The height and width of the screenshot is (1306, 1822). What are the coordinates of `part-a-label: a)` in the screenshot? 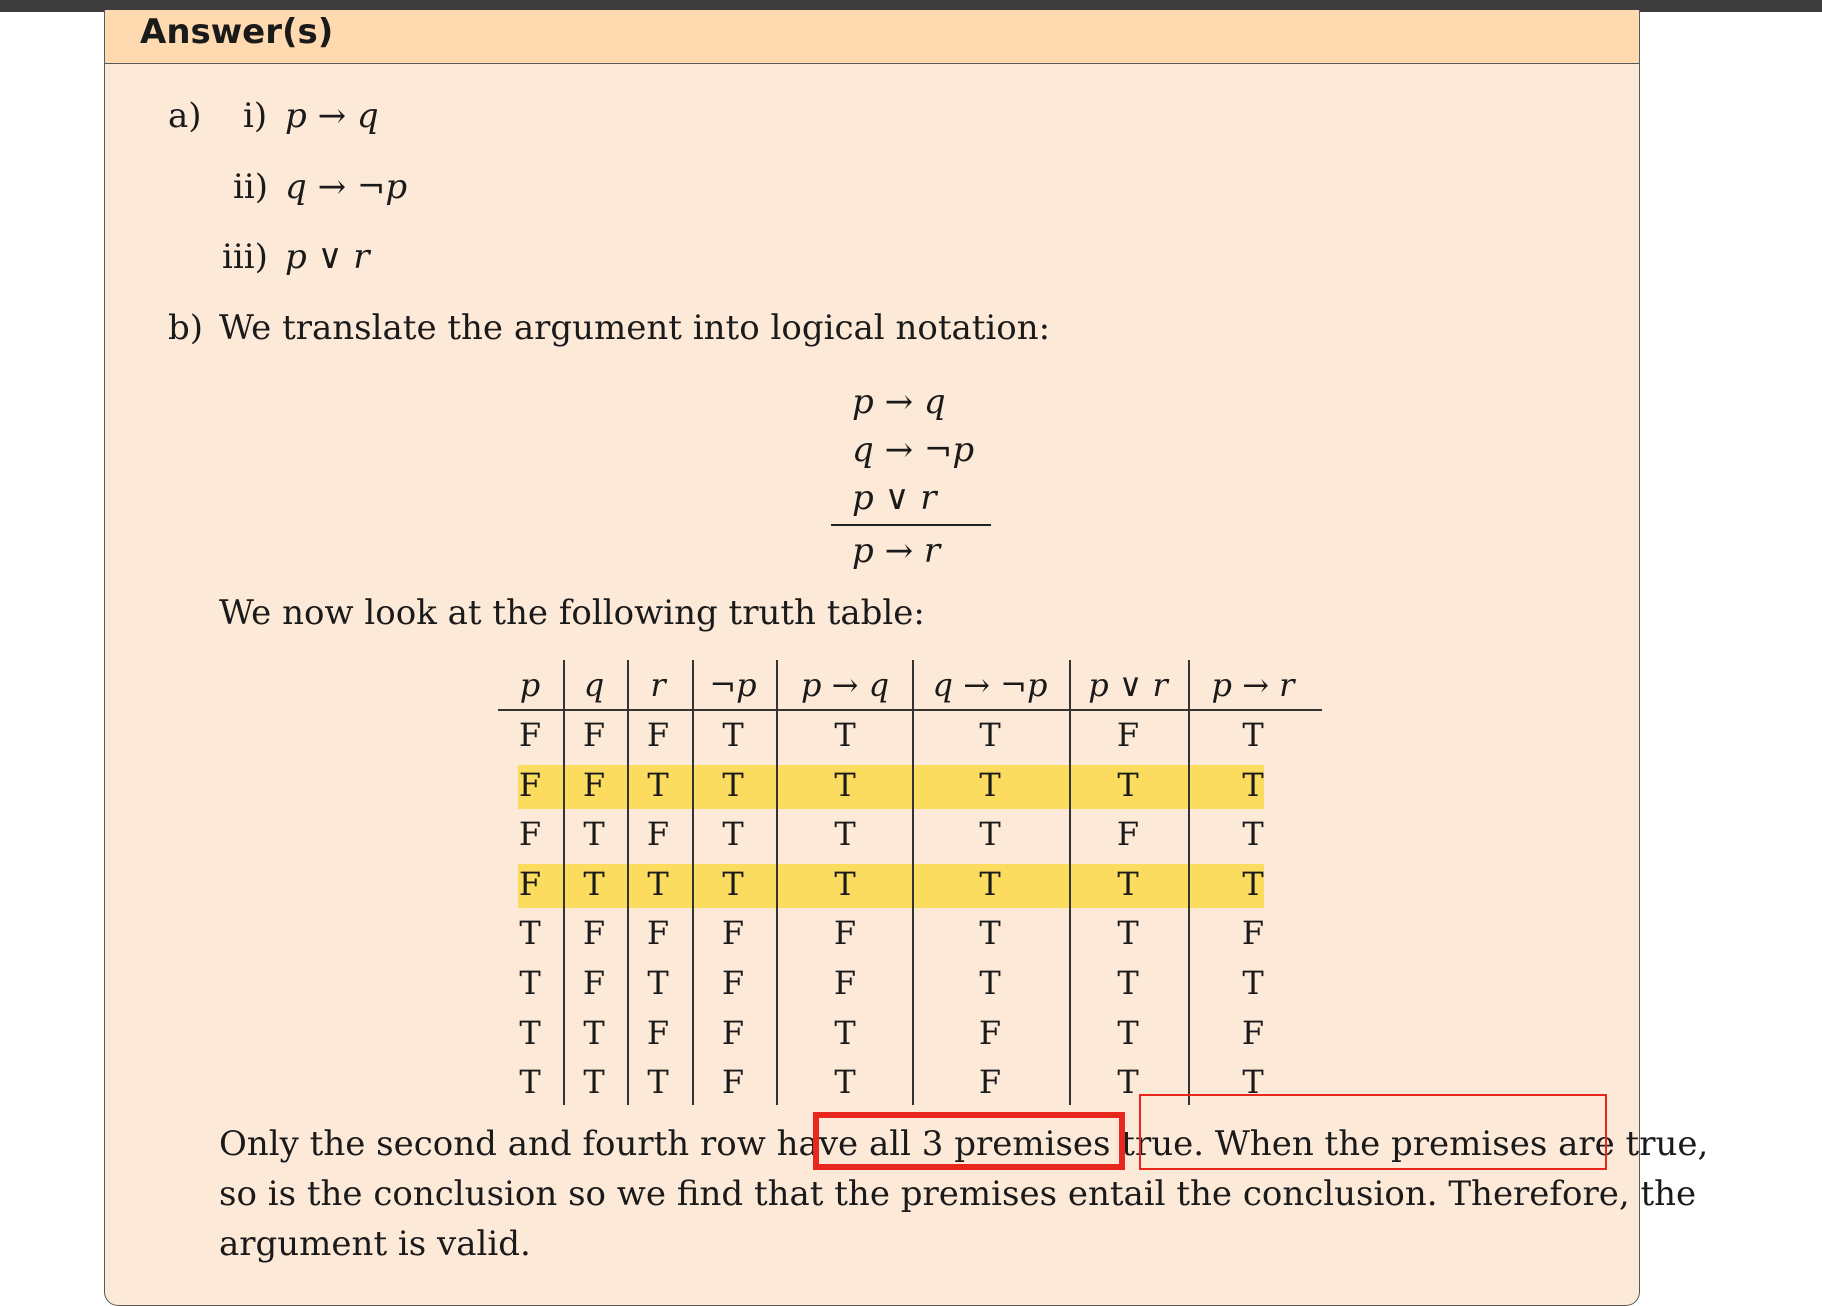 It's located at (185, 116).